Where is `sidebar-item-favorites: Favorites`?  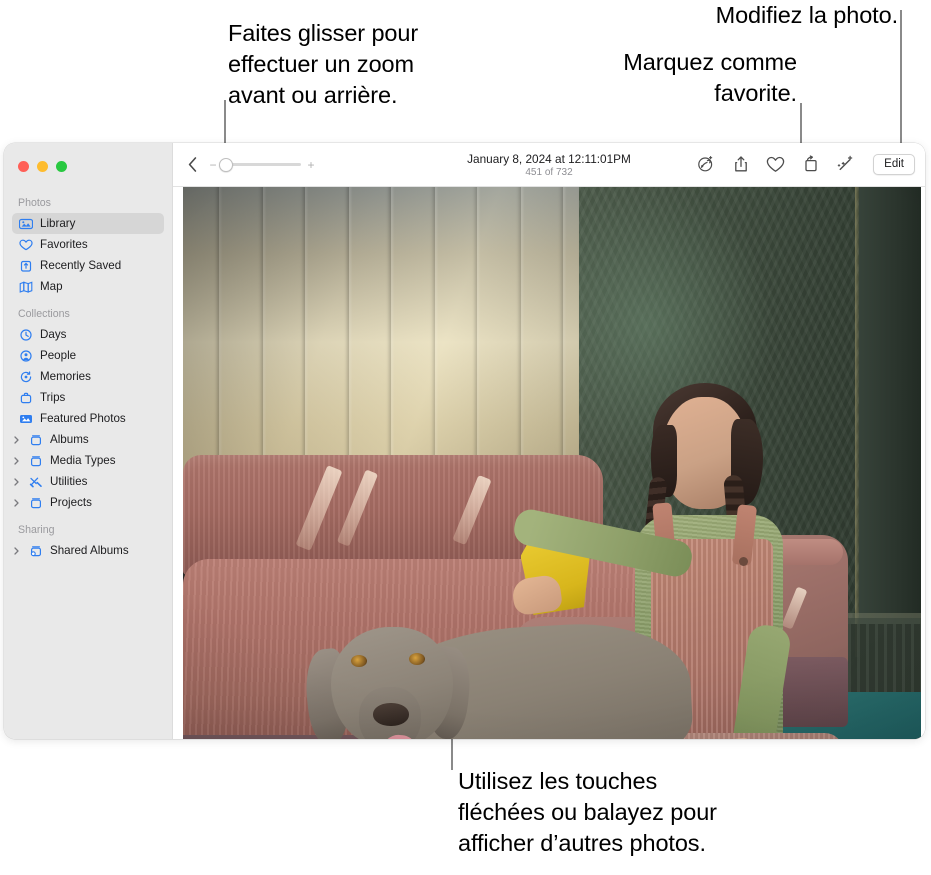
sidebar-item-favorites: Favorites is located at coordinates (88, 244).